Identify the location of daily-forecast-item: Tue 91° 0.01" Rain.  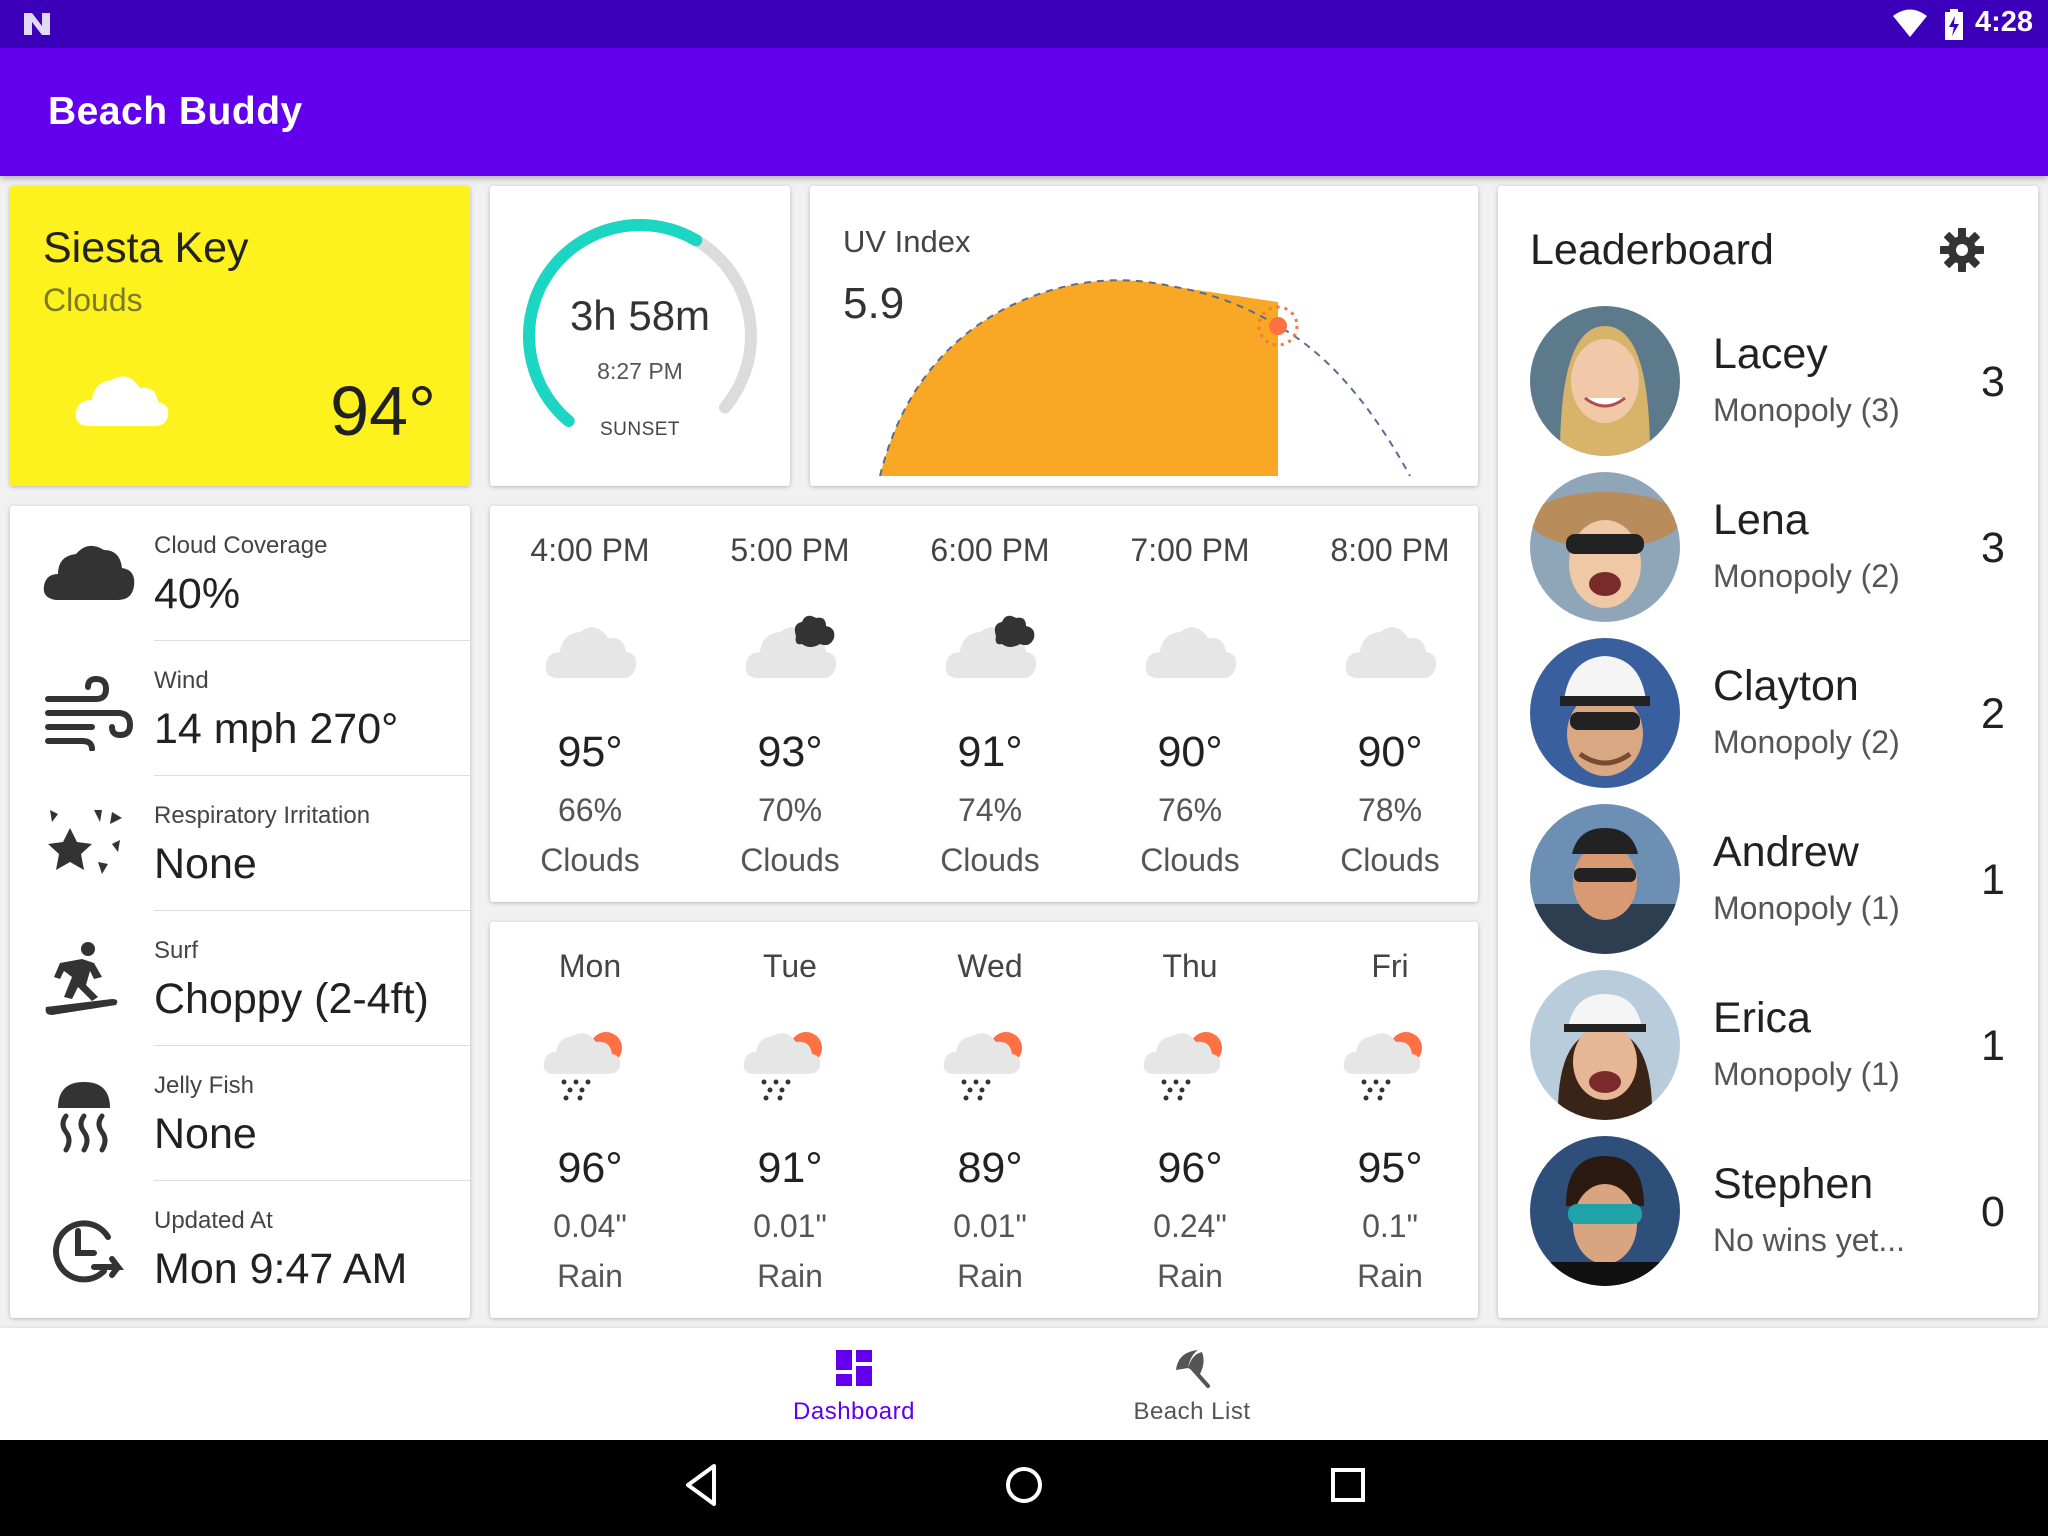
(790, 1120).